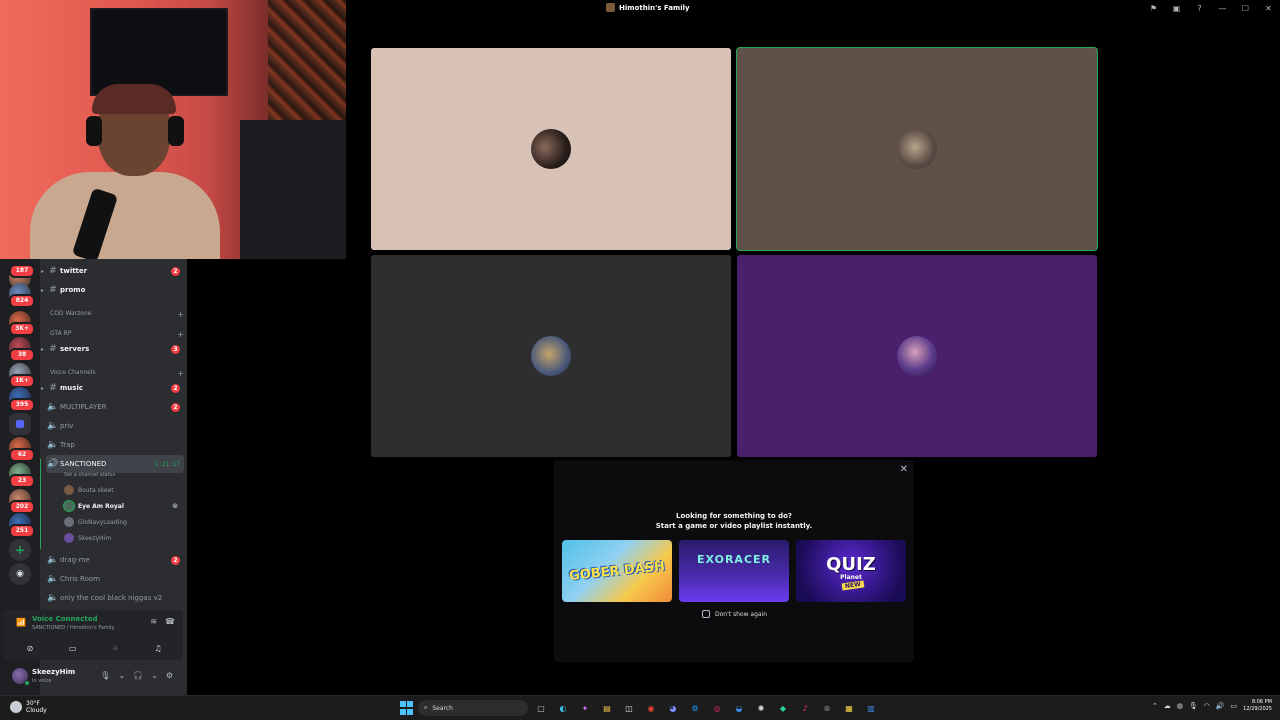 This screenshot has height=720, width=1280. I want to click on voice-user: SkeezyHim, so click(122, 538).